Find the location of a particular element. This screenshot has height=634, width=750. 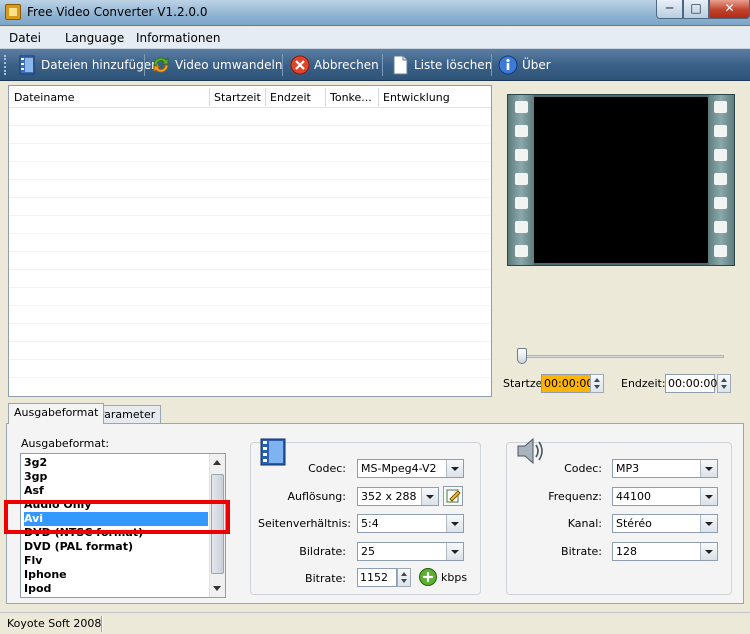

maximize-button: □ is located at coordinates (696, 9).